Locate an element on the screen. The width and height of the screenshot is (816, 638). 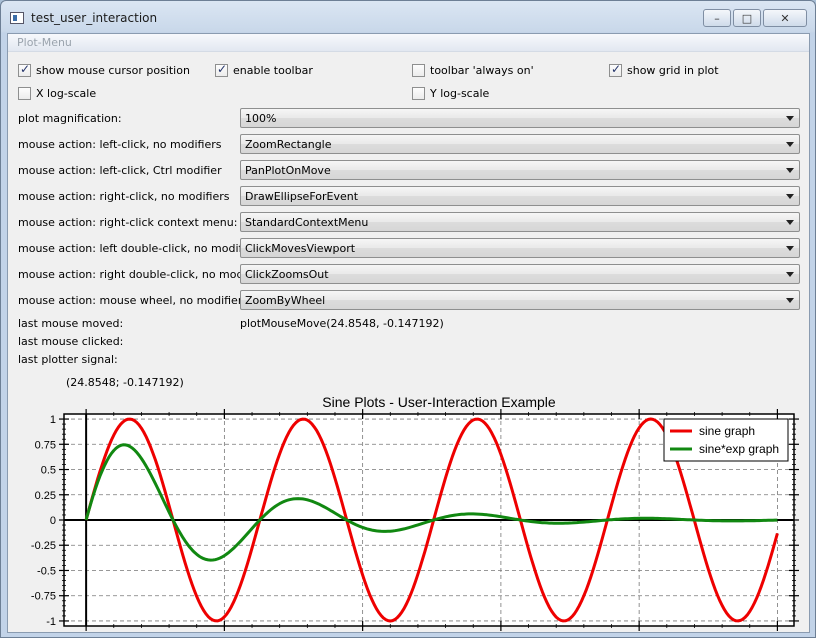
label-context-menu: mouse action: right-click context menu: is located at coordinates (128, 222).